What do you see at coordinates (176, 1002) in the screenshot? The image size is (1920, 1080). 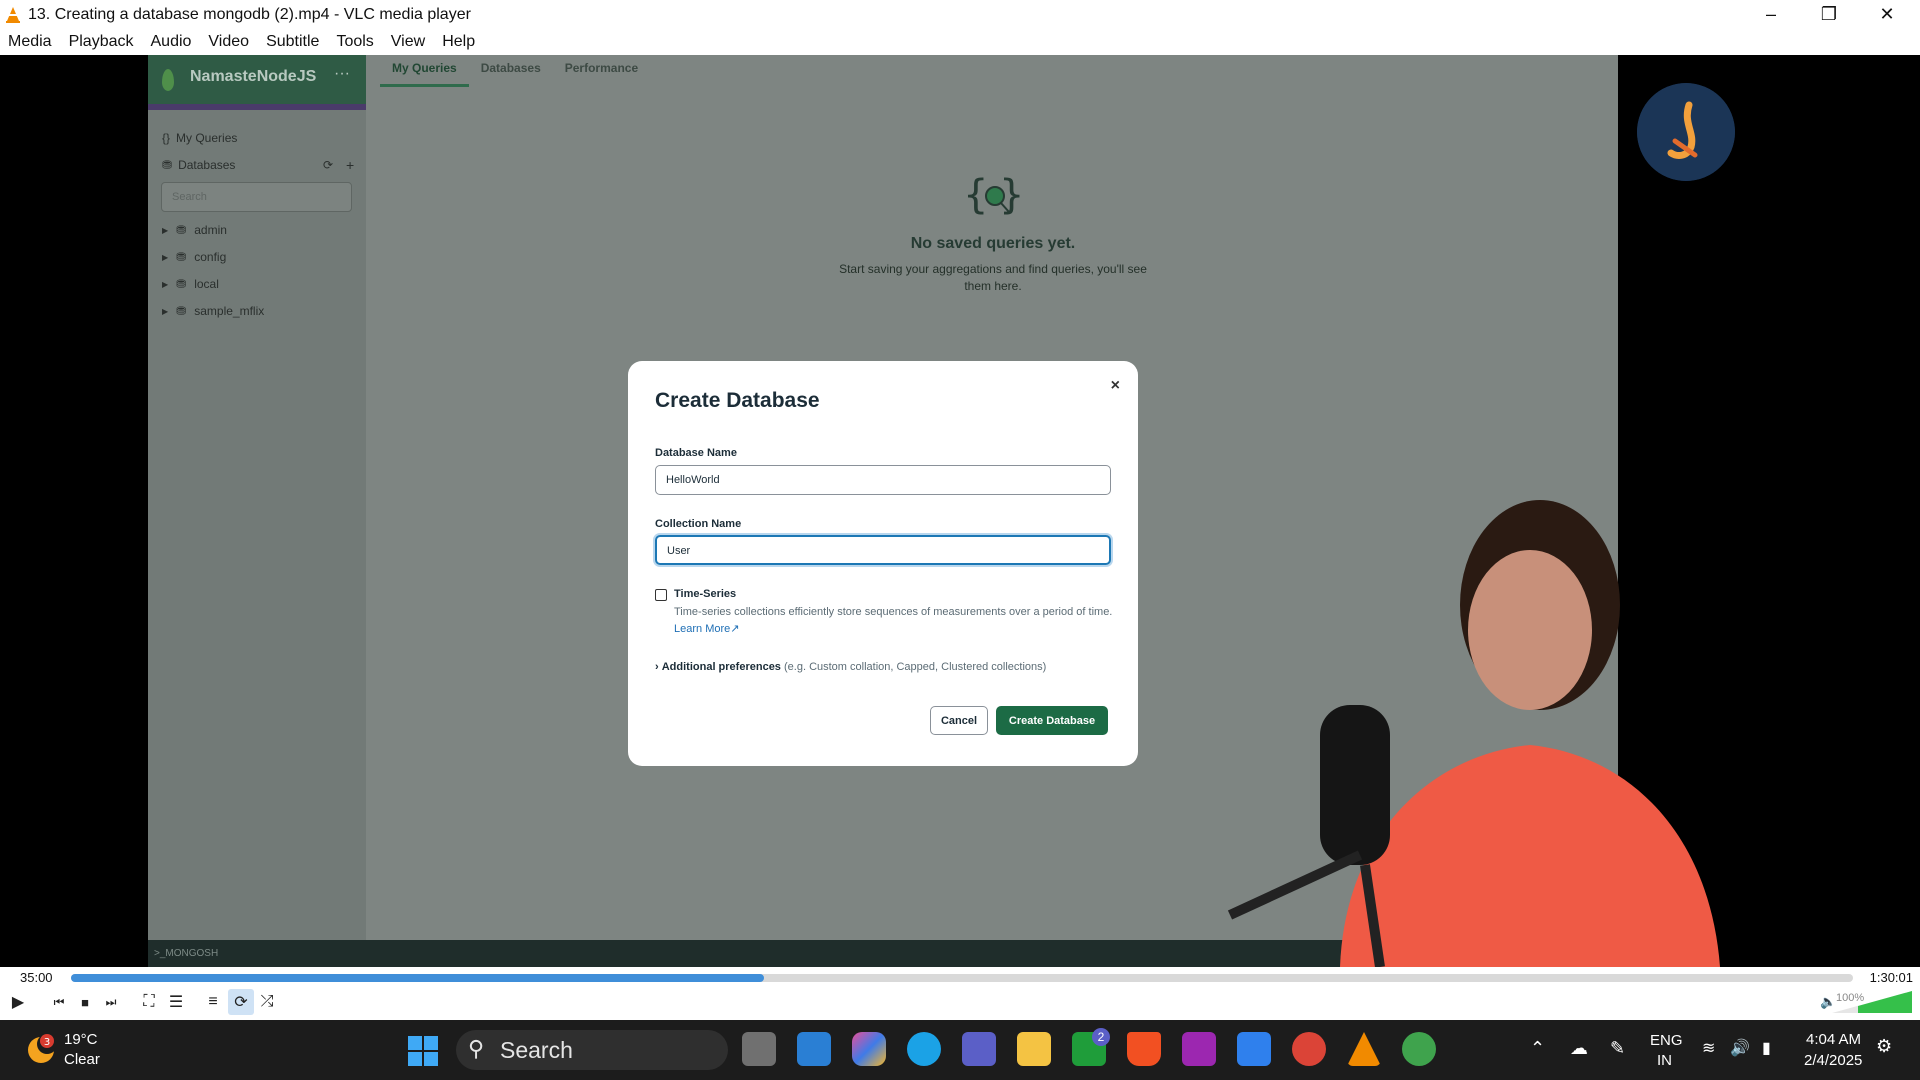 I see `extended-settings-icon: ☰` at bounding box center [176, 1002].